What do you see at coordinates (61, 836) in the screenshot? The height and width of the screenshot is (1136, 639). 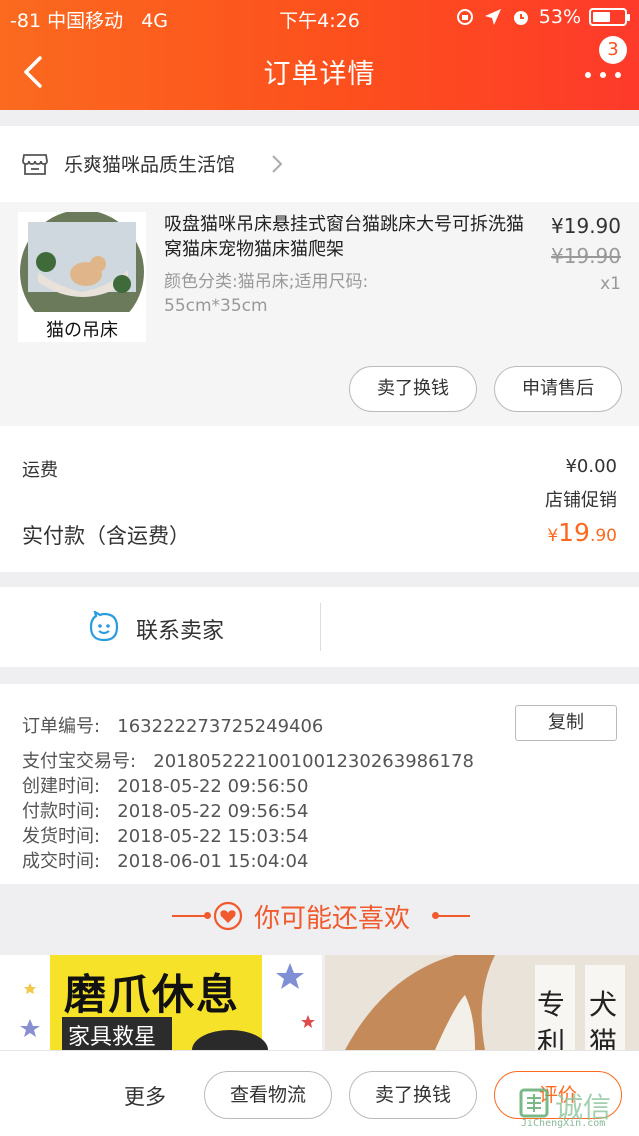 I see `shipped-label: 发货时间:` at bounding box center [61, 836].